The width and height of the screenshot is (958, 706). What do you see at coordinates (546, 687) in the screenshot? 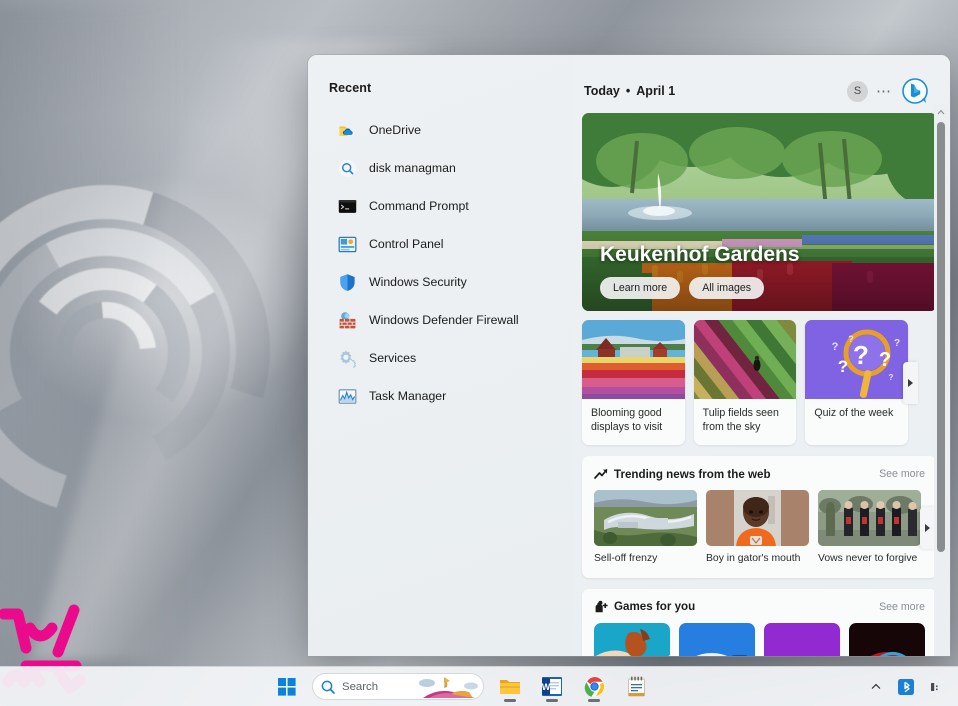
I see `svg-text: W` at bounding box center [546, 687].